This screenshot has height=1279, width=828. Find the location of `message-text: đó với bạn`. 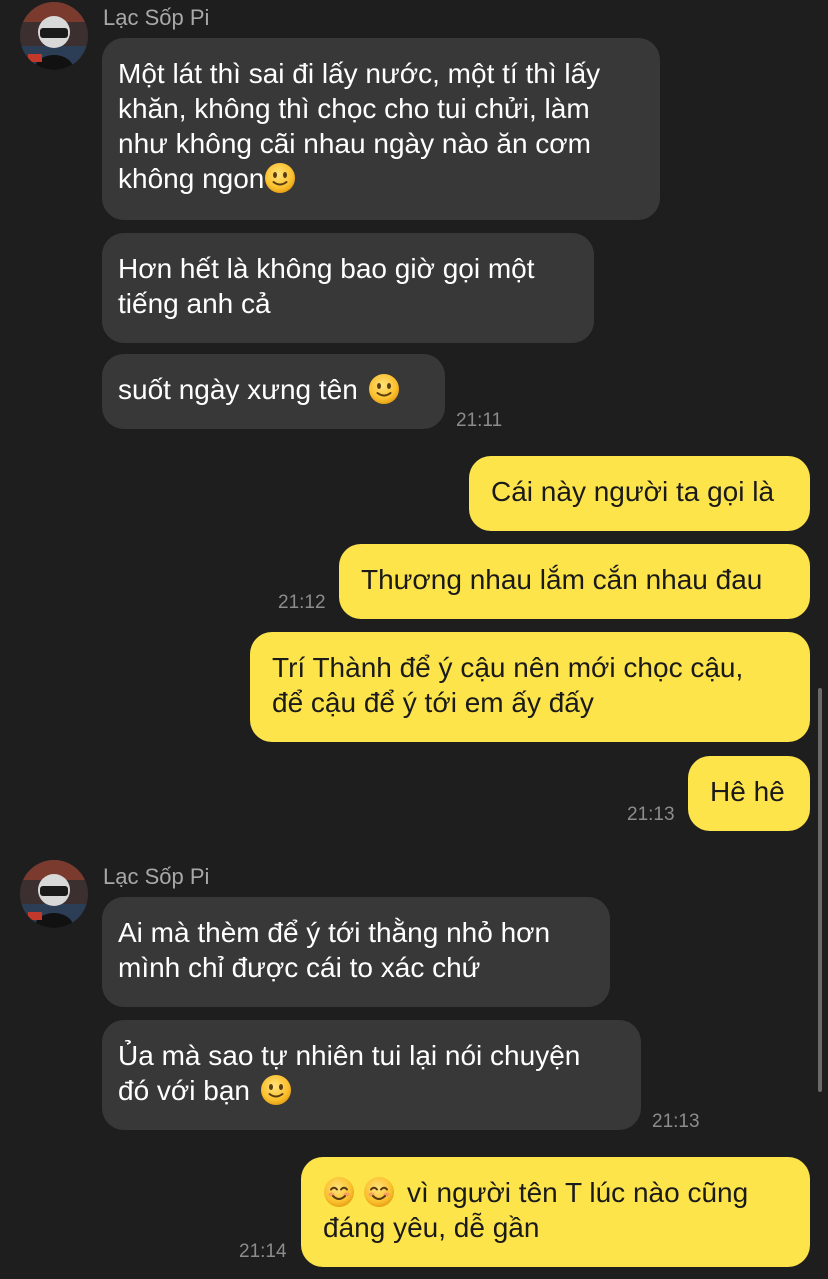

message-text: đó với bạn is located at coordinates (184, 1090).